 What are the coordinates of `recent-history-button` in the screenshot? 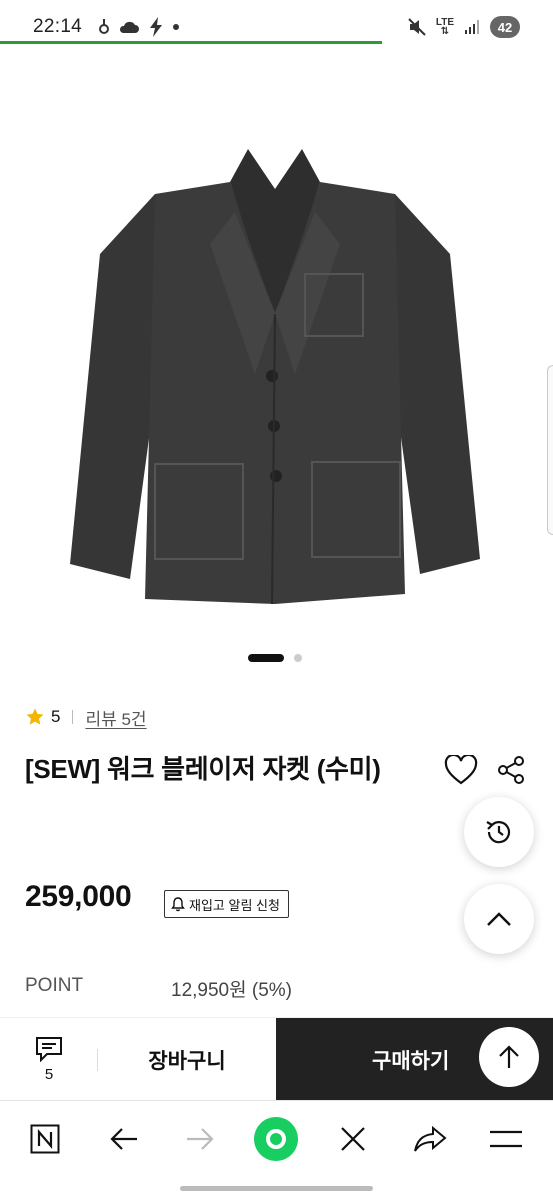 It's located at (499, 832).